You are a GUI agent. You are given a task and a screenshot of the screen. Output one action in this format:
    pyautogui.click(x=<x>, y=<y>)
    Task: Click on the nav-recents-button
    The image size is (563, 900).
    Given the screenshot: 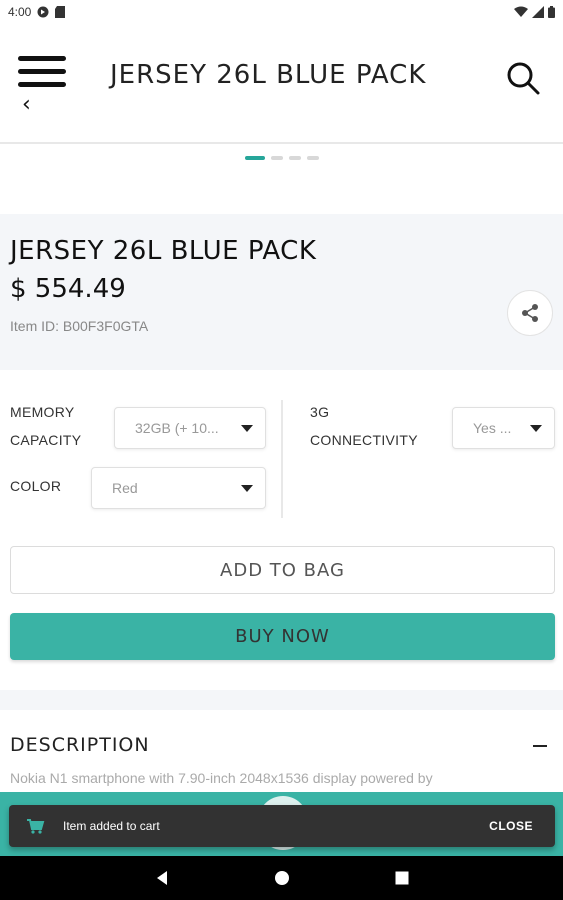 What is the action you would take?
    pyautogui.click(x=402, y=878)
    